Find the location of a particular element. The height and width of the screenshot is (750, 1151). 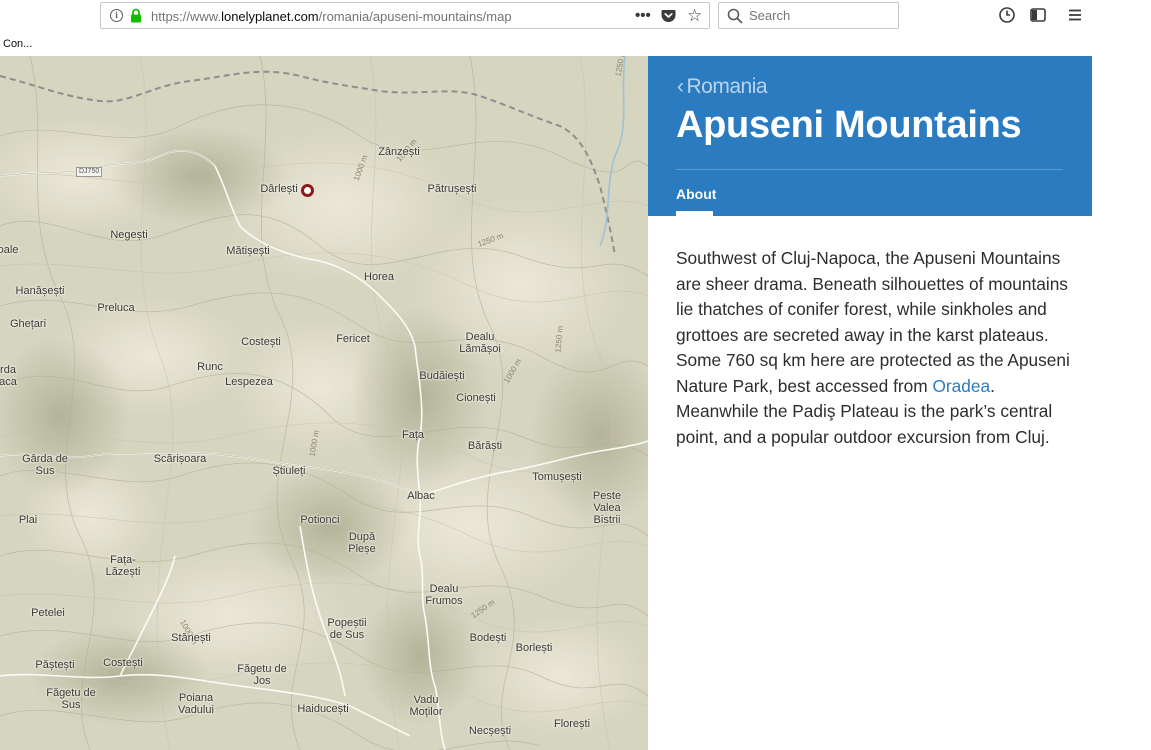

page-actions-menu-icon: ••• is located at coordinates (643, 15).